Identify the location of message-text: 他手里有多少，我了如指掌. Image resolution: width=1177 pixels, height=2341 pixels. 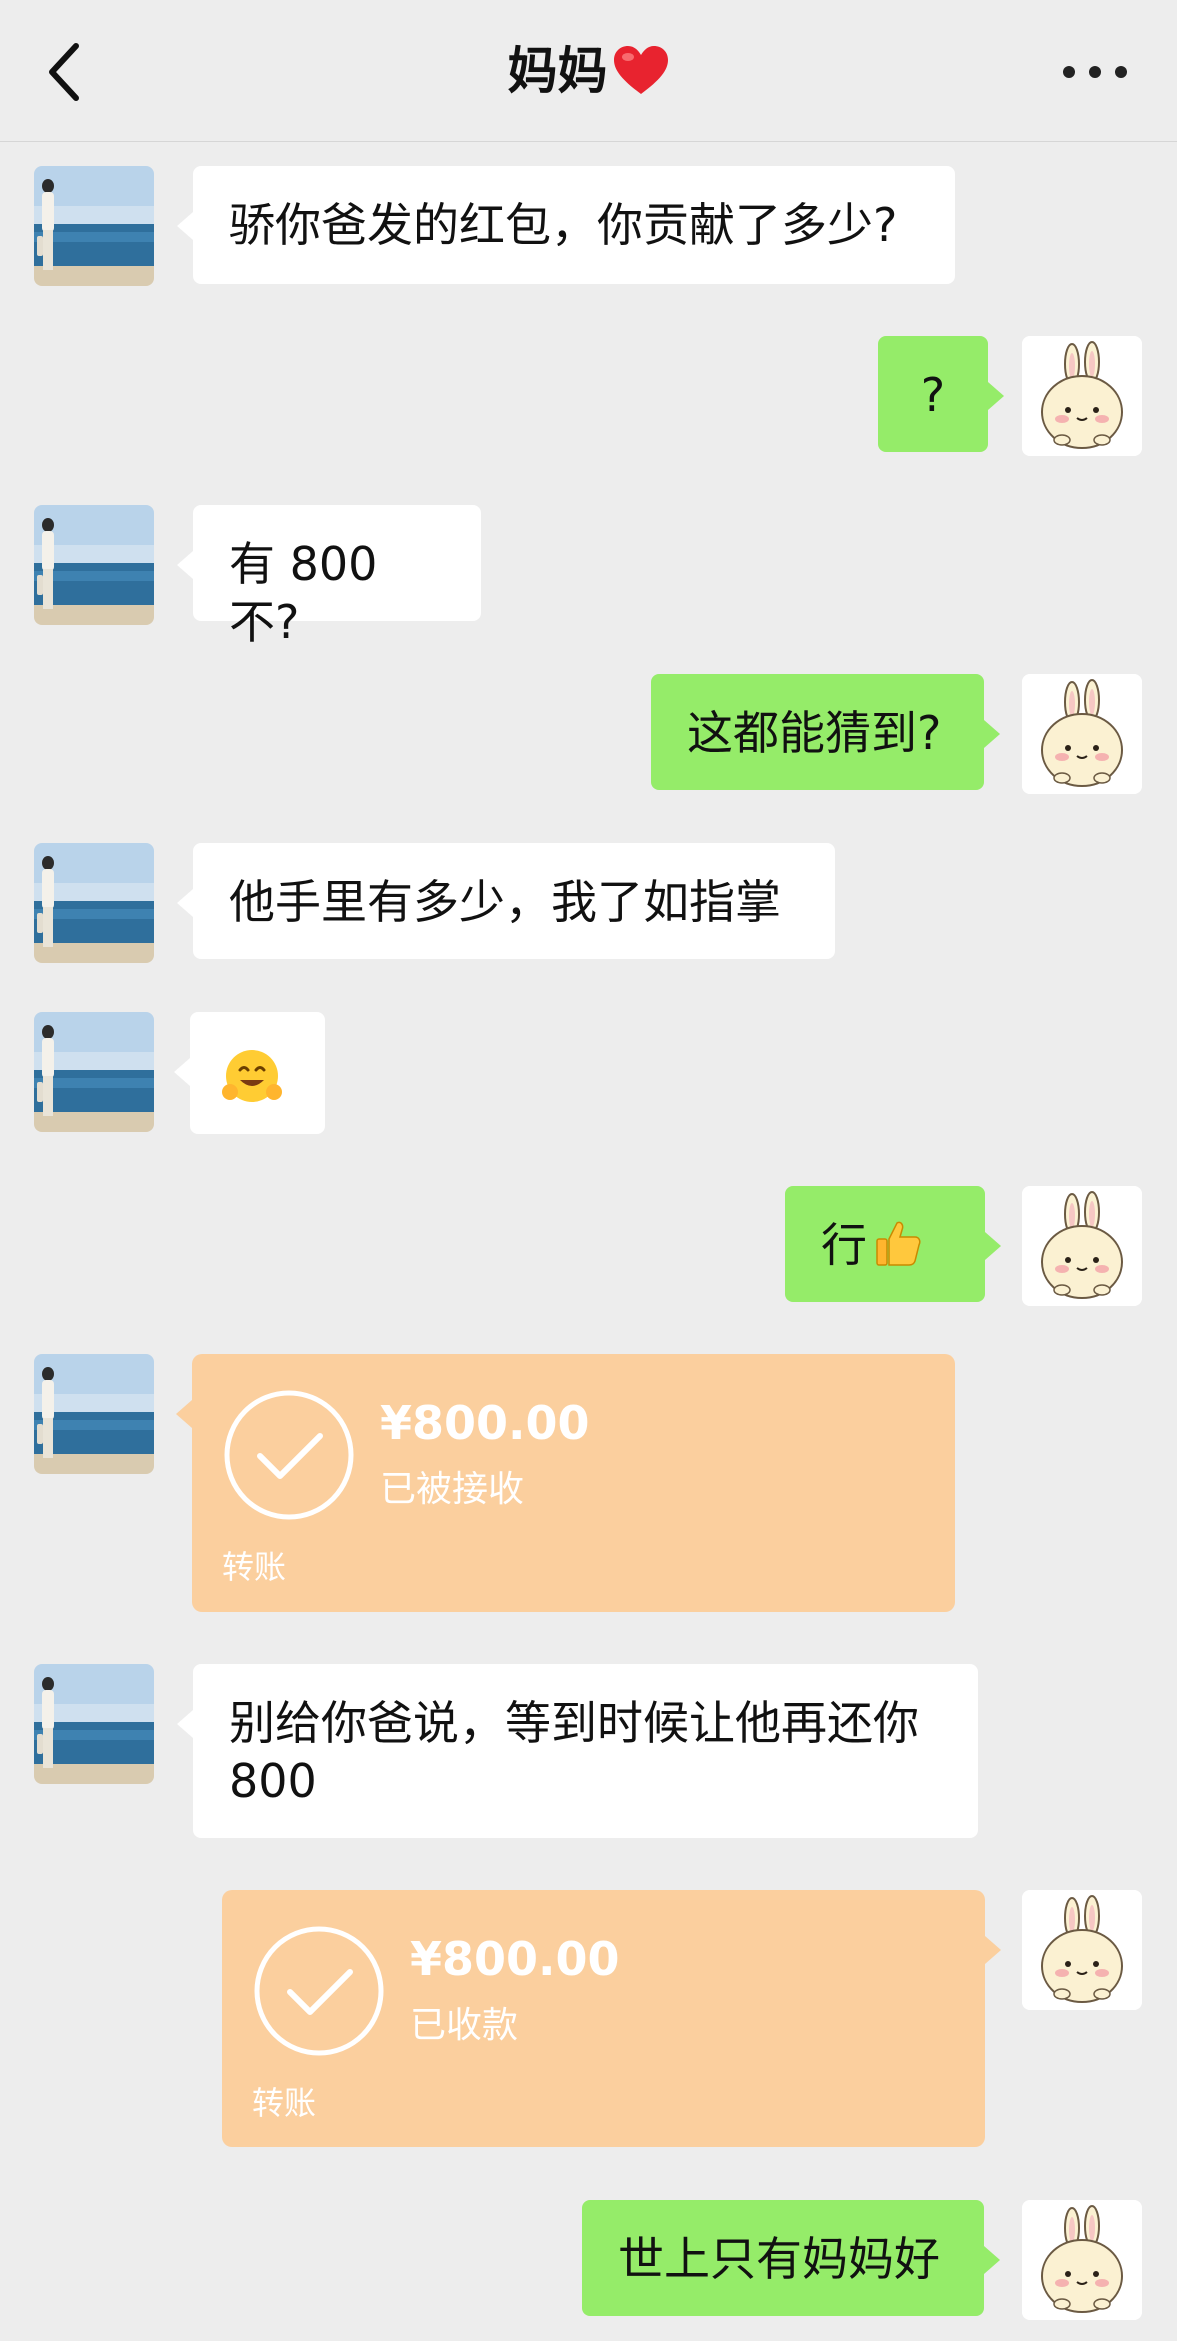
(505, 902).